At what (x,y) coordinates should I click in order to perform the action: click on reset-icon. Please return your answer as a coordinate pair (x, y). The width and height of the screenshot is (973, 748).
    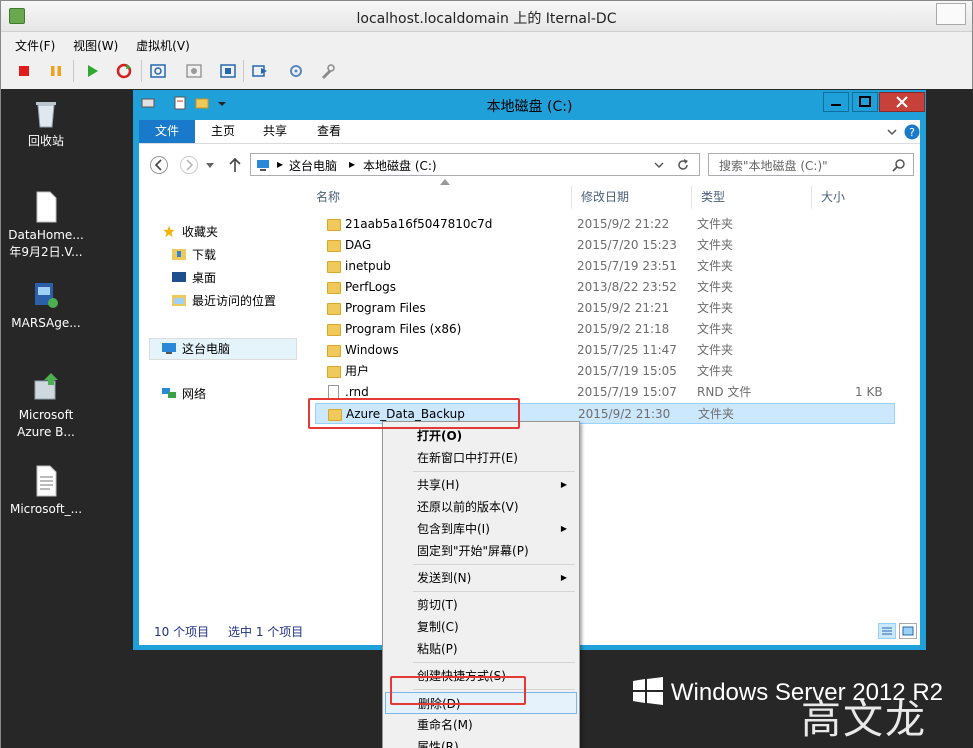
    Looking at the image, I should click on (124, 71).